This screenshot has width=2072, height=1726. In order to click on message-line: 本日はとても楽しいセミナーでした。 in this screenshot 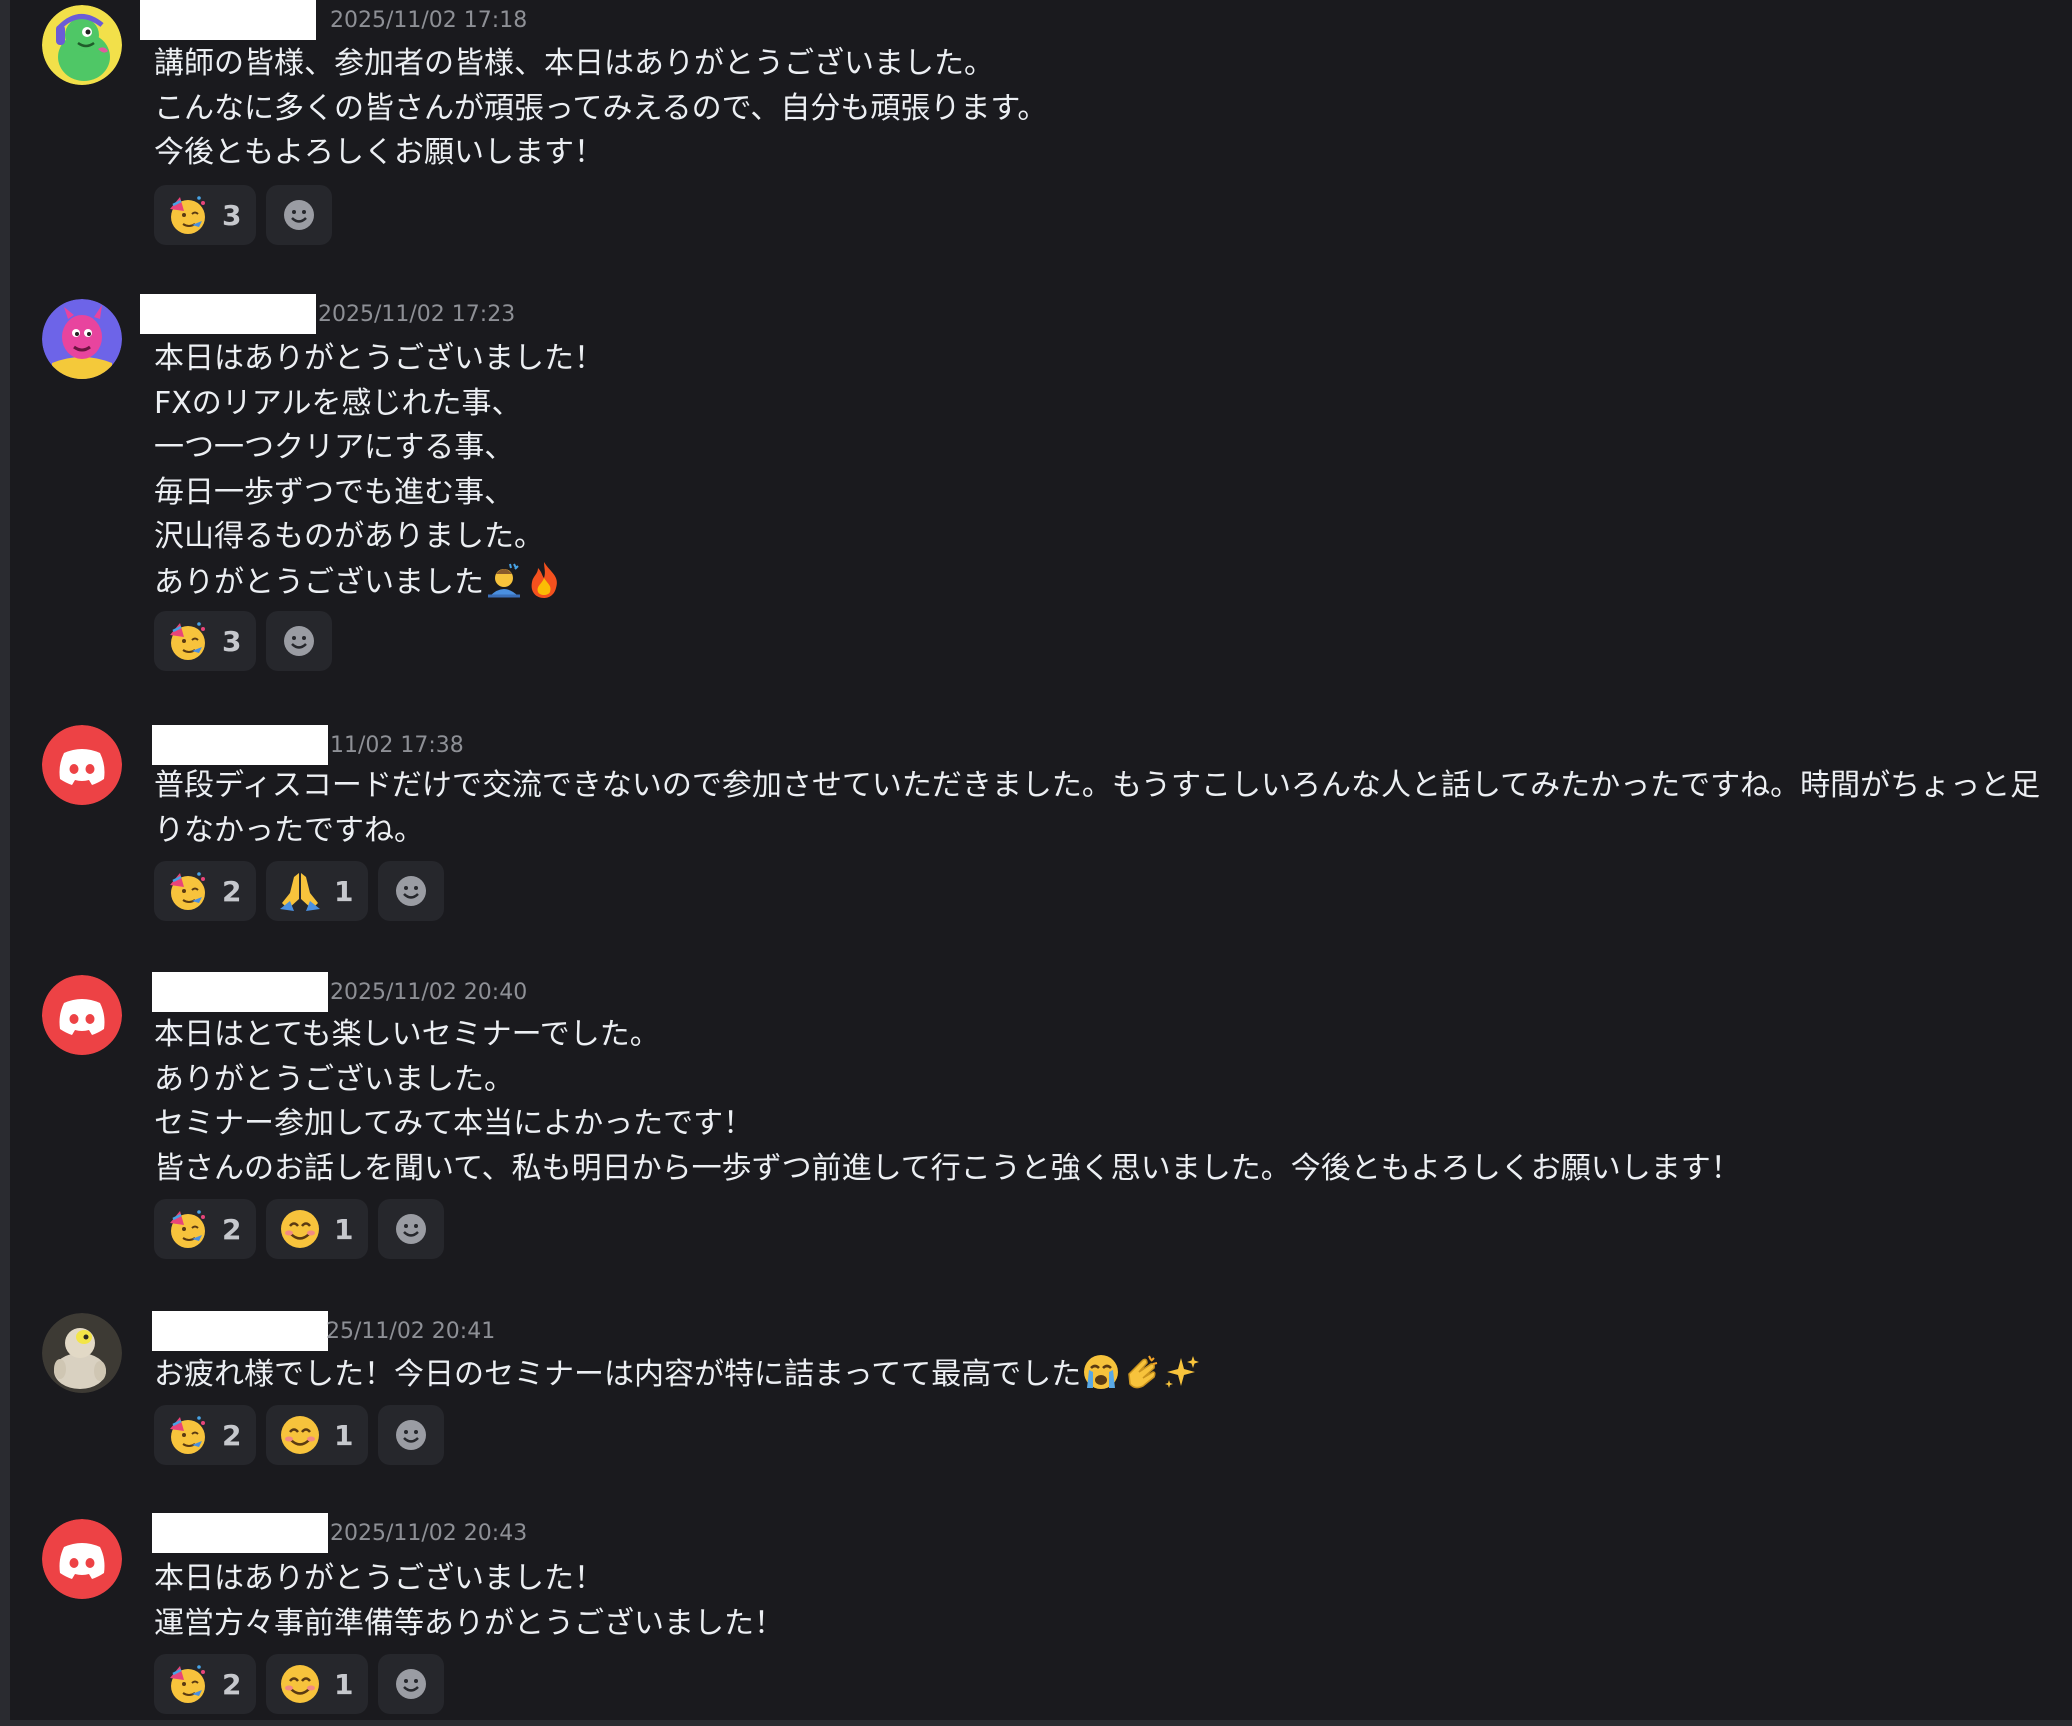, I will do `click(407, 1034)`.